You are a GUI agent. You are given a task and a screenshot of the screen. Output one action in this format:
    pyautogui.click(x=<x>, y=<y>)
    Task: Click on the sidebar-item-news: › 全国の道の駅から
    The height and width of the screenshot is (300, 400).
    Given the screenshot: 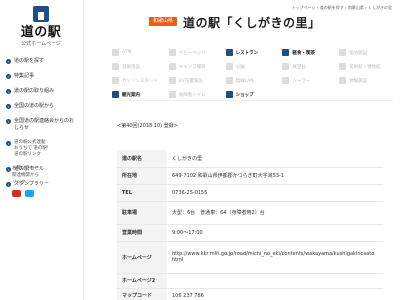 What is the action you would take?
    pyautogui.click(x=42, y=106)
    